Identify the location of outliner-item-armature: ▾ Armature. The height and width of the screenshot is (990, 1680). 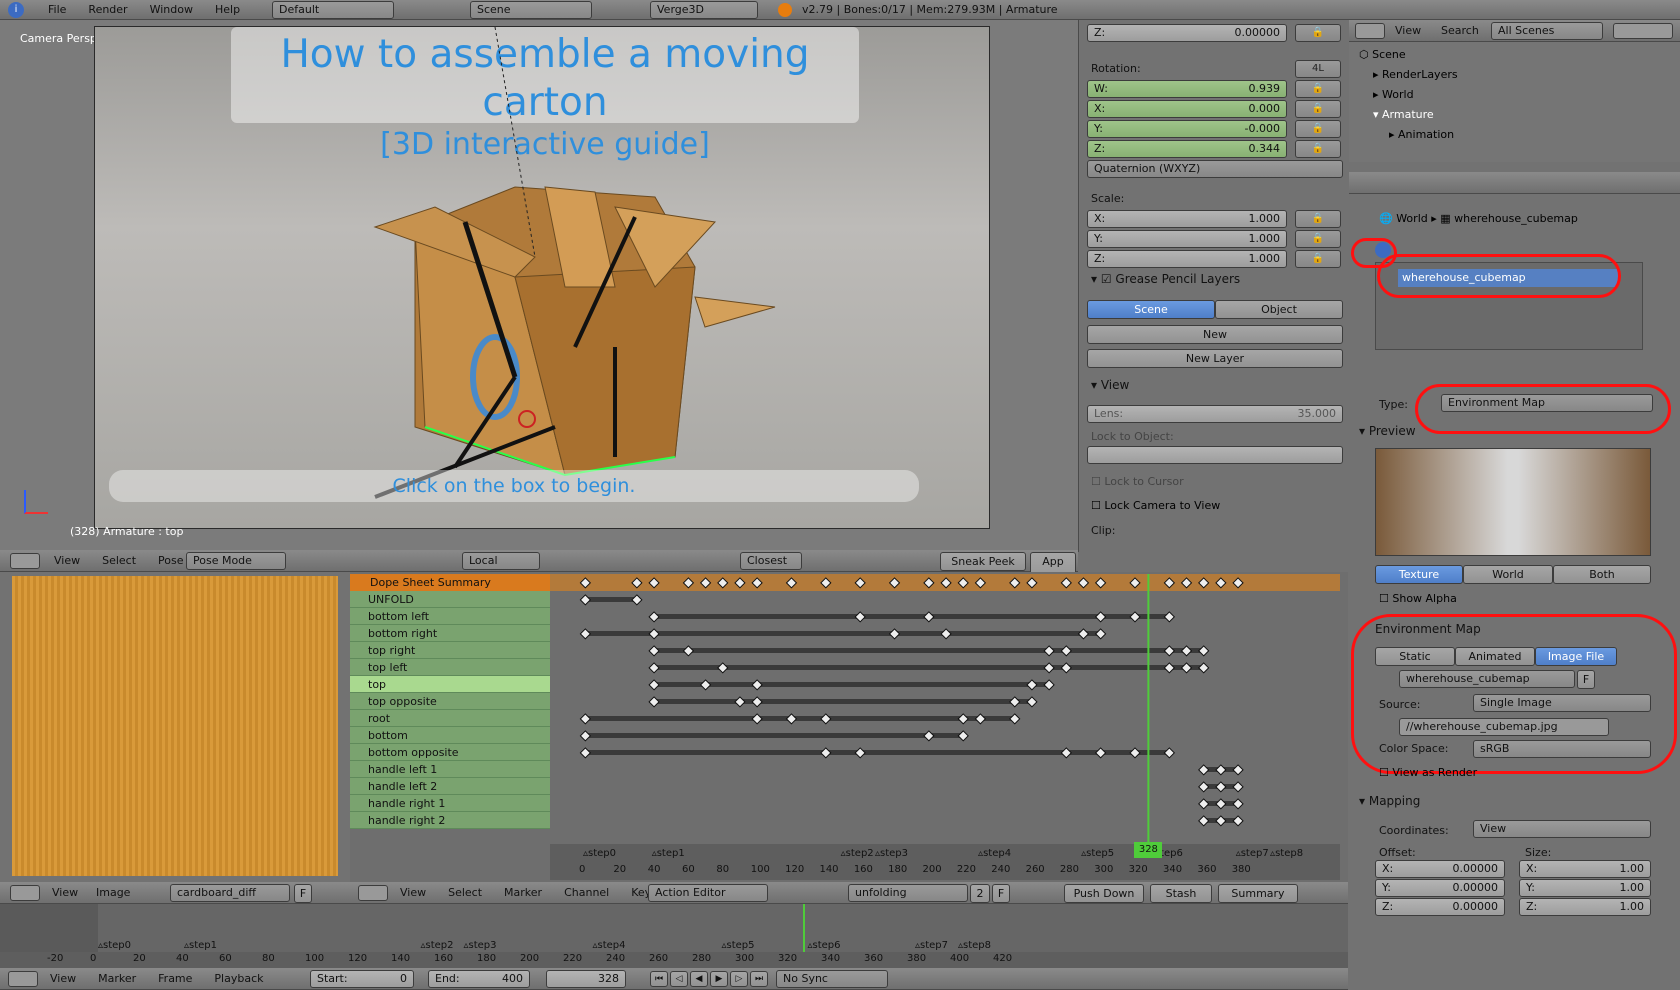
(1403, 114).